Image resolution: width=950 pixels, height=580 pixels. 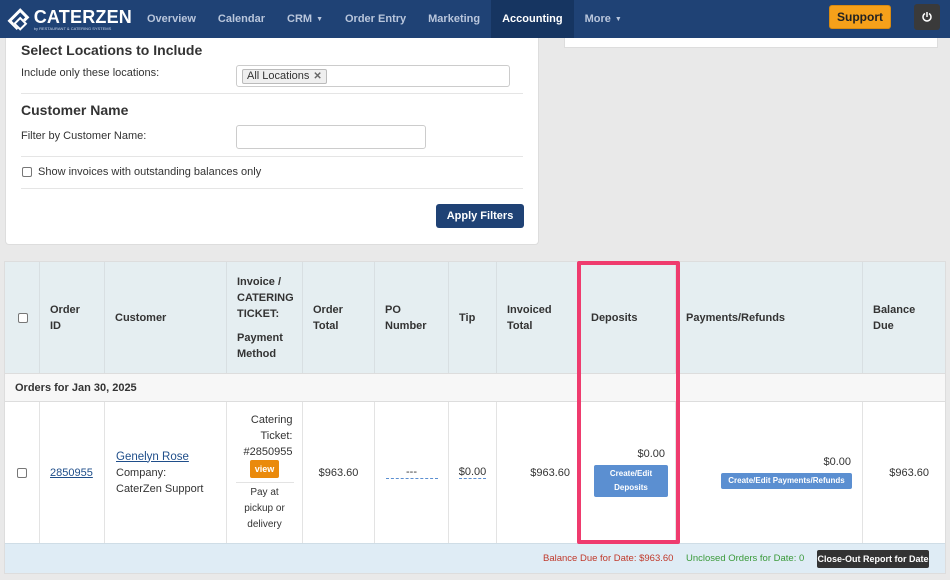 What do you see at coordinates (406, 317) in the screenshot?
I see `header-po-number-label: PO Number` at bounding box center [406, 317].